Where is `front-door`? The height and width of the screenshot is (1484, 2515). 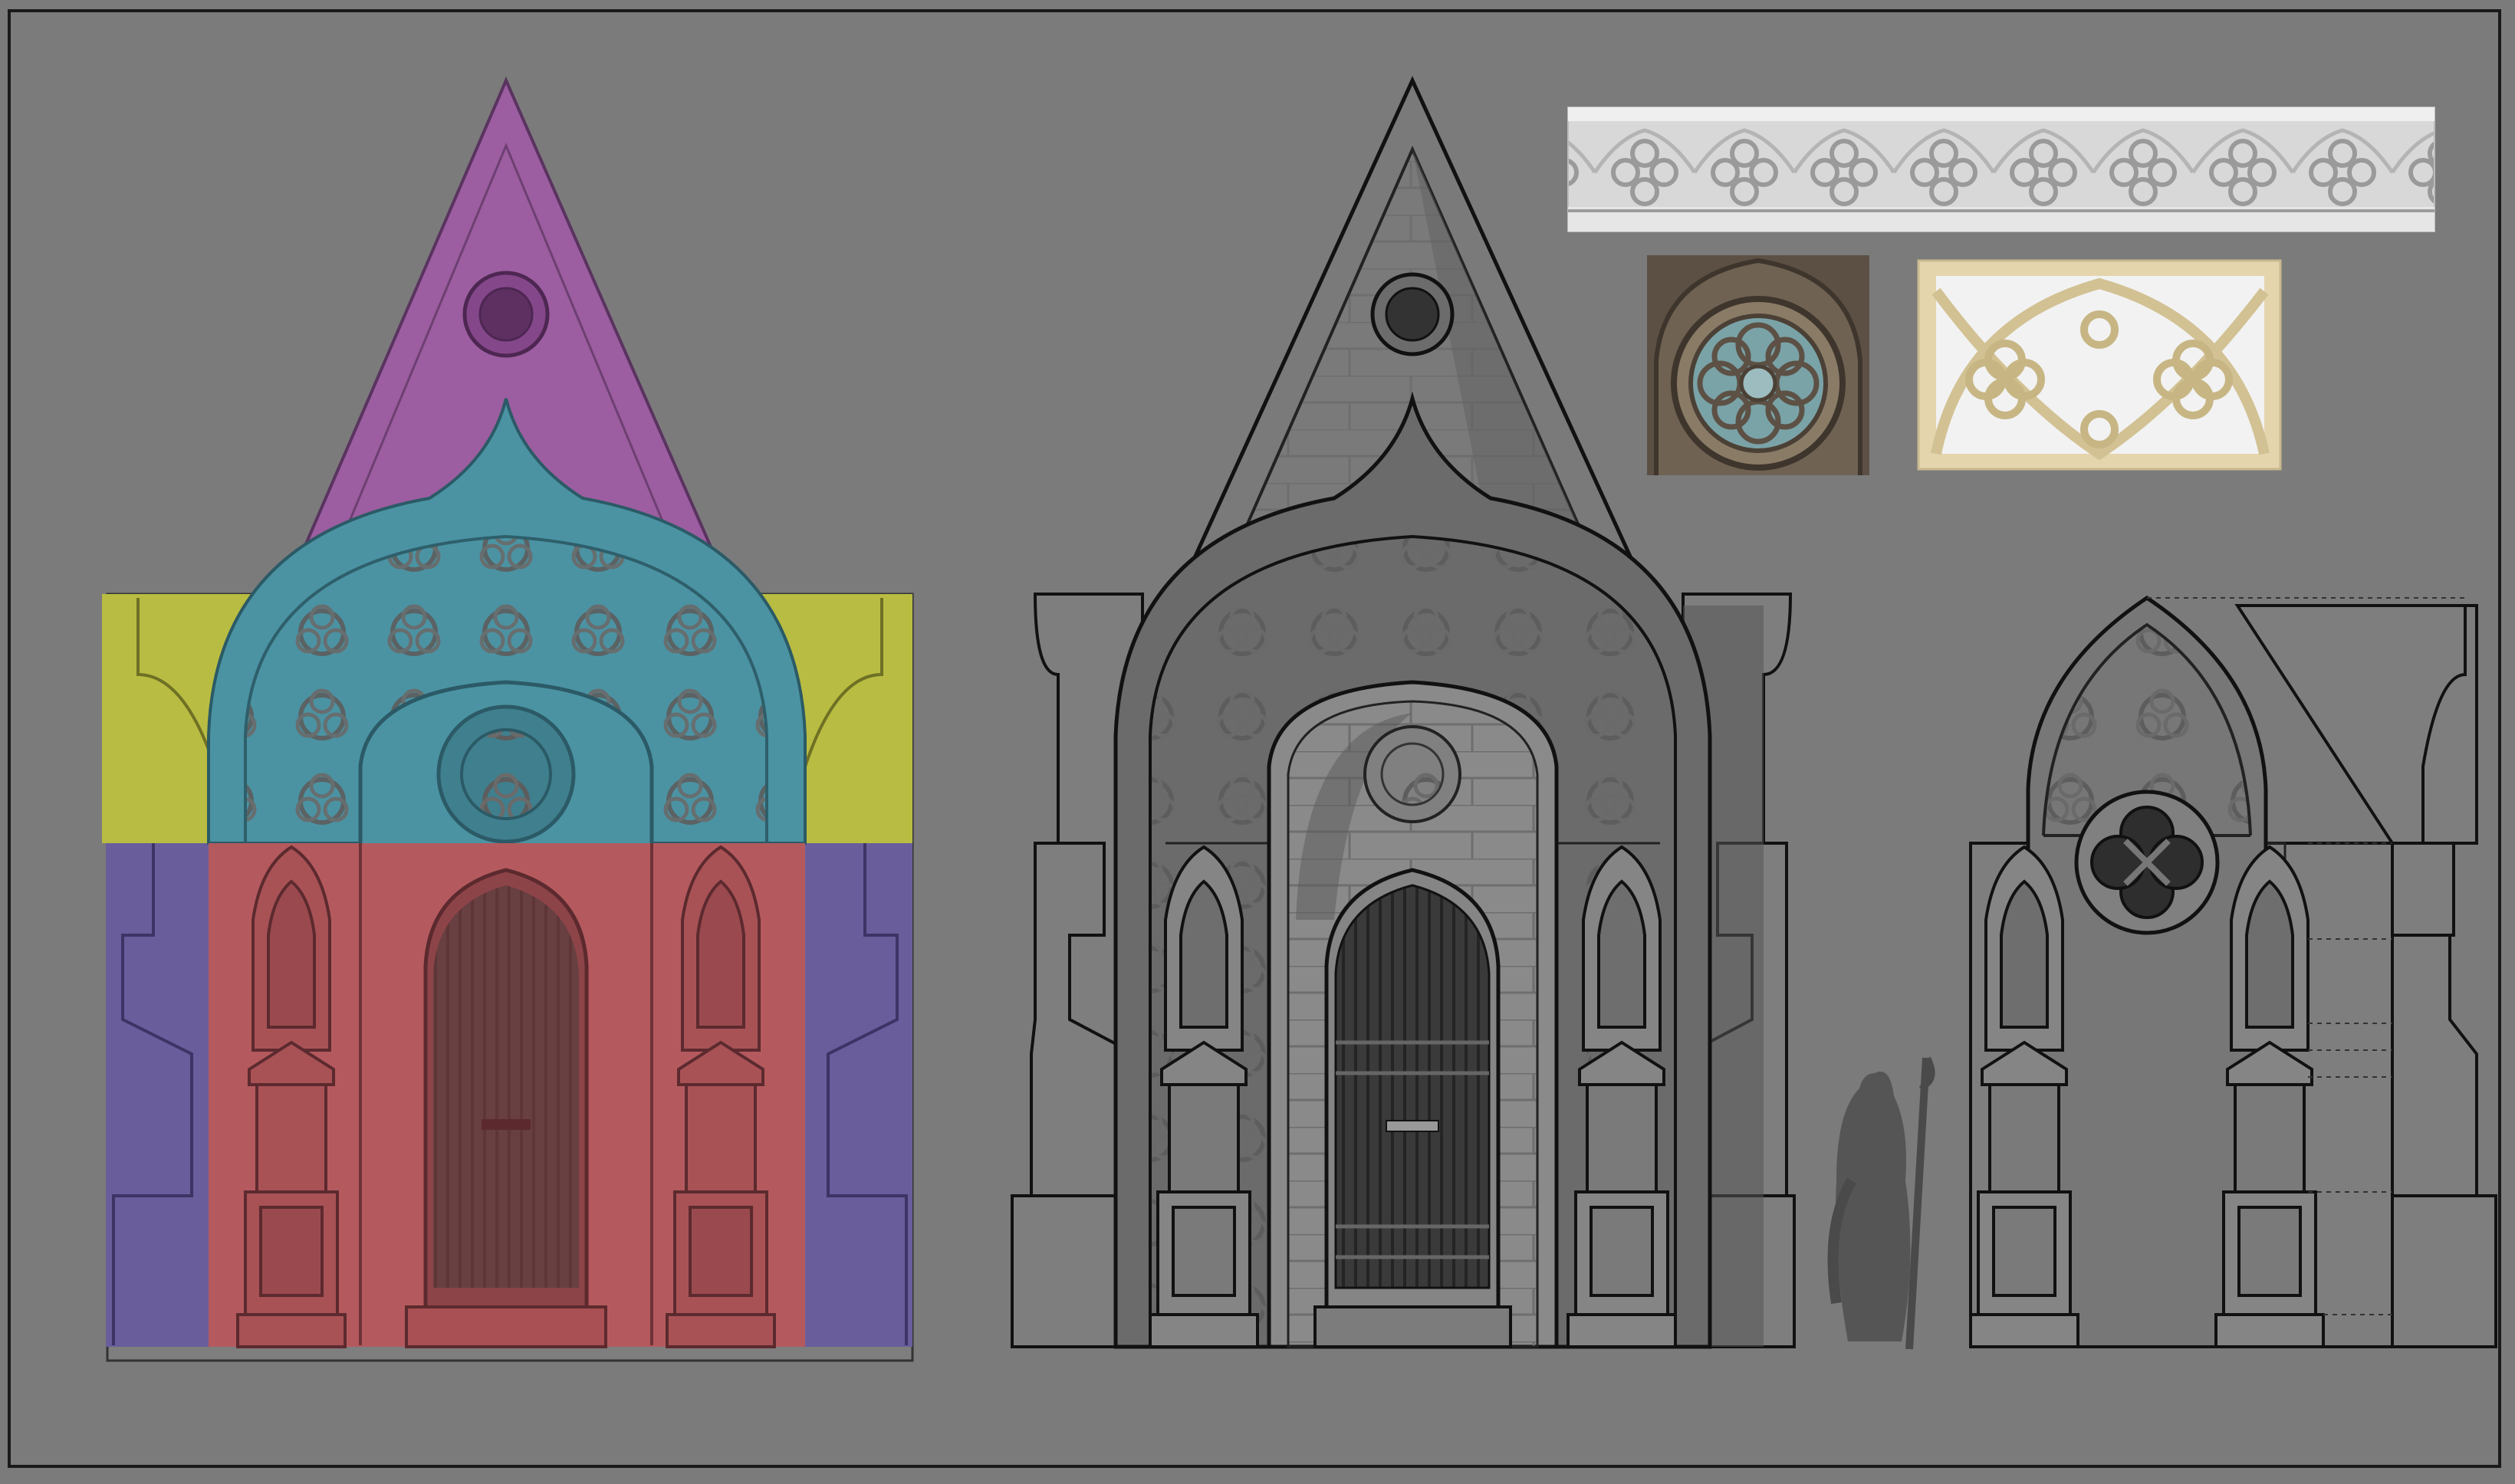 front-door is located at coordinates (1412, 1108).